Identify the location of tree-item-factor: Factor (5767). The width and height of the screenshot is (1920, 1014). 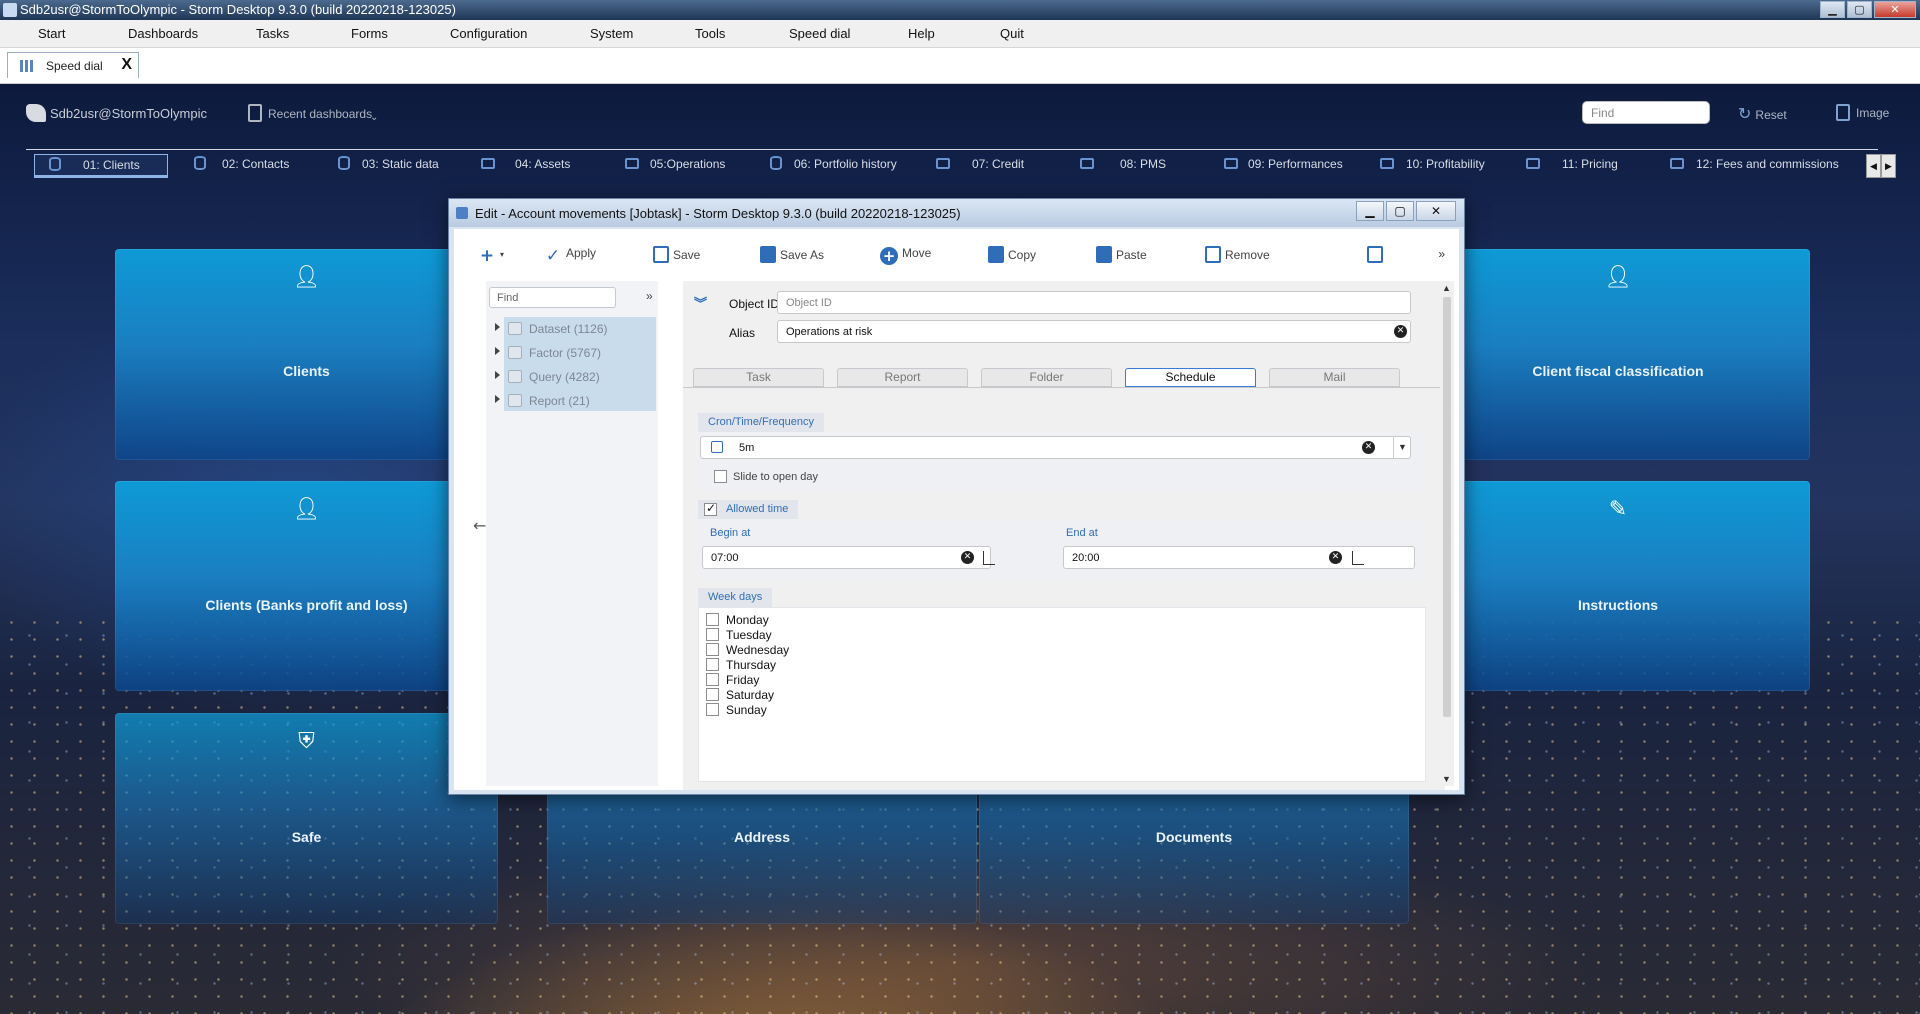
(575, 353).